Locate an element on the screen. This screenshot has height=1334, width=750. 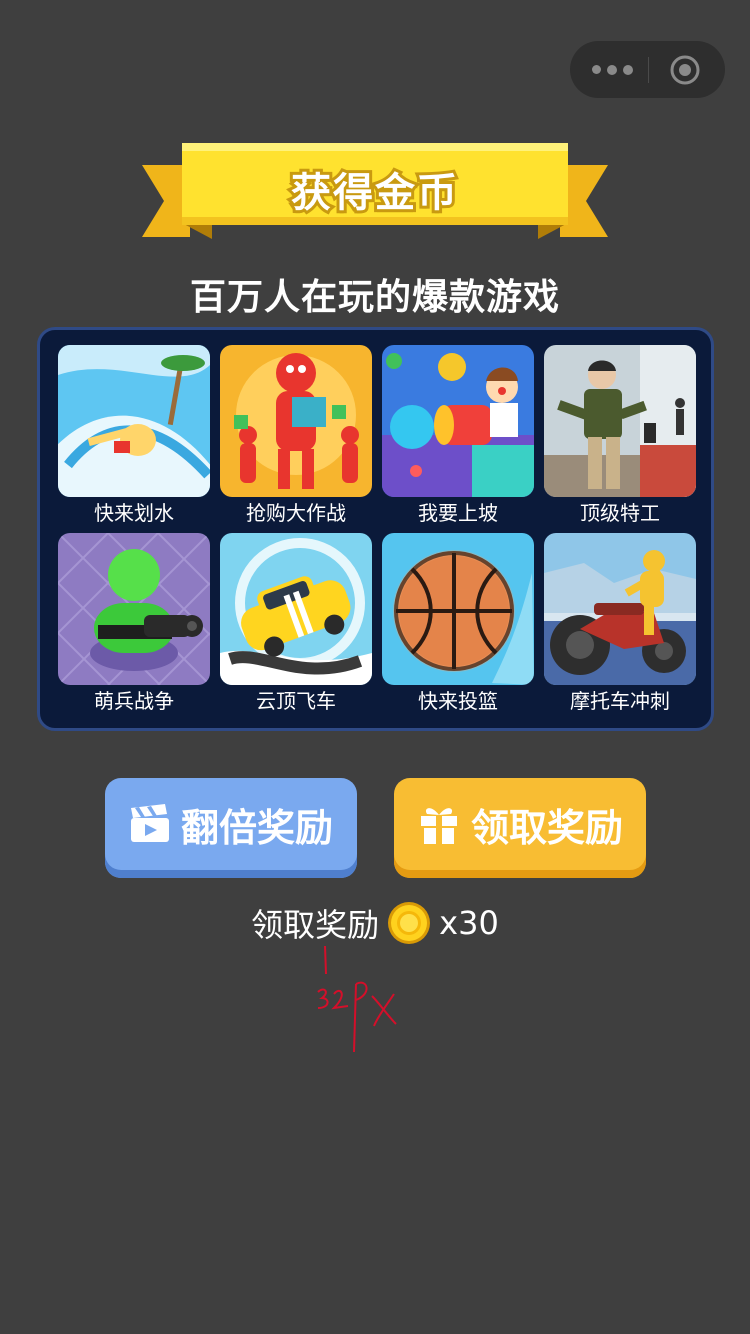
game-tile-water-slide: 快来划水 is located at coordinates (134, 435).